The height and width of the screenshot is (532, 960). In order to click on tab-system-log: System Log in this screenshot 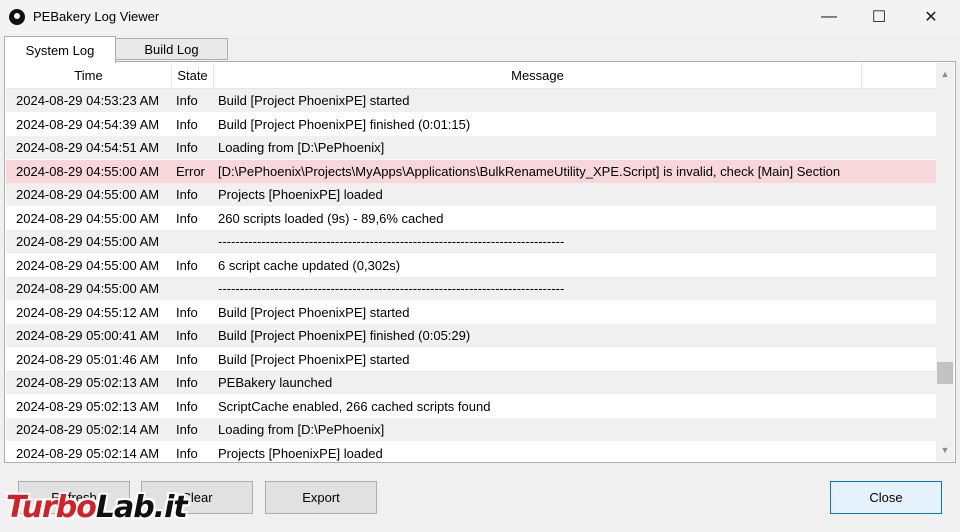, I will do `click(60, 49)`.